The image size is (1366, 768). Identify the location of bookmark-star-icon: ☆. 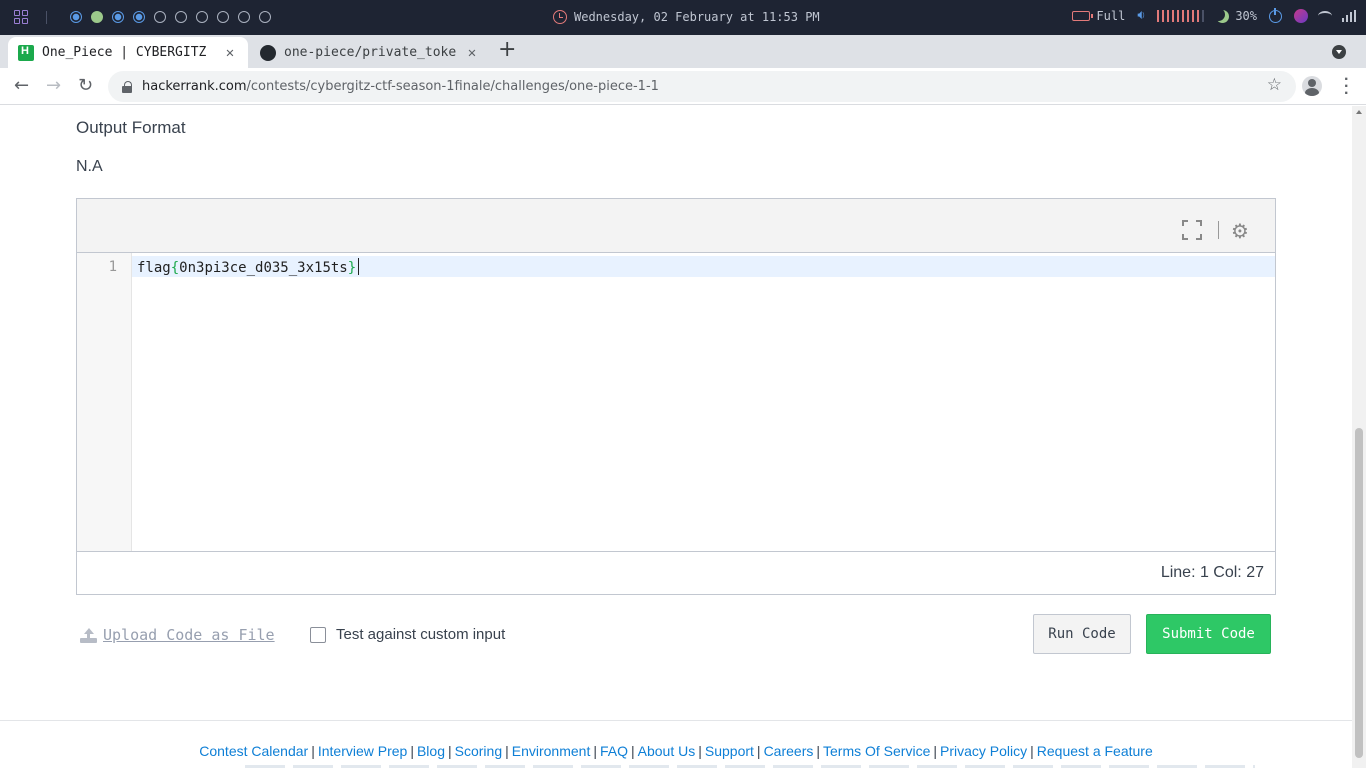
(1274, 85).